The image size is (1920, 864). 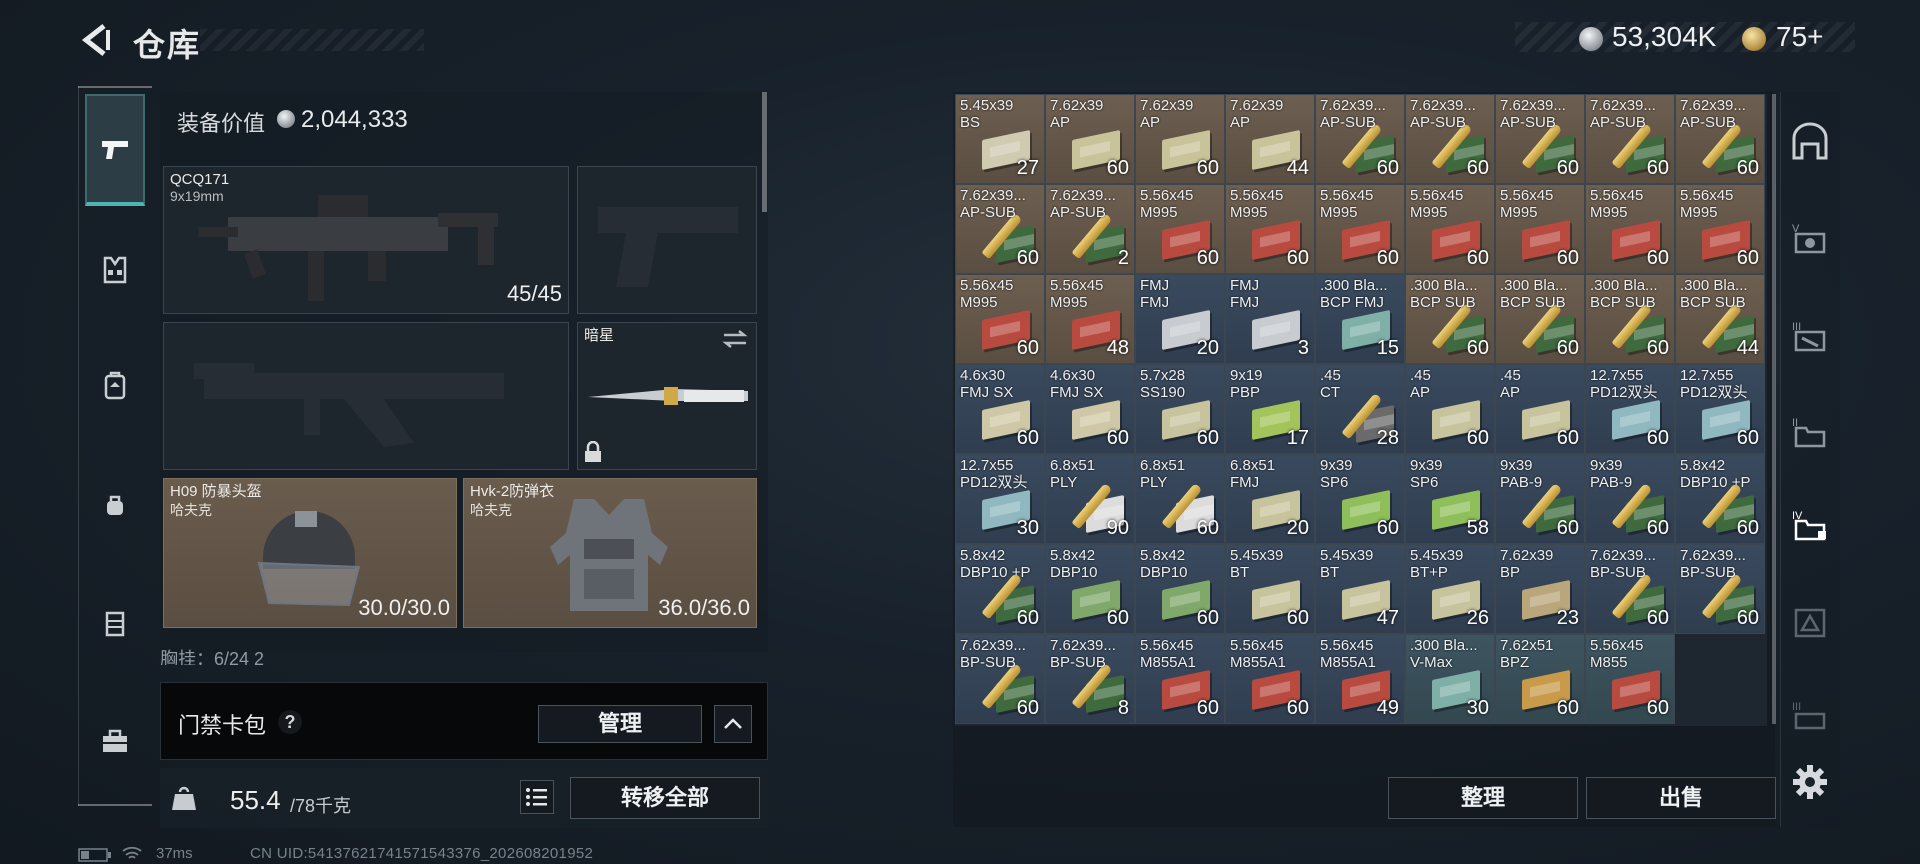 I want to click on stash-scrollbar, so click(x=1774, y=409).